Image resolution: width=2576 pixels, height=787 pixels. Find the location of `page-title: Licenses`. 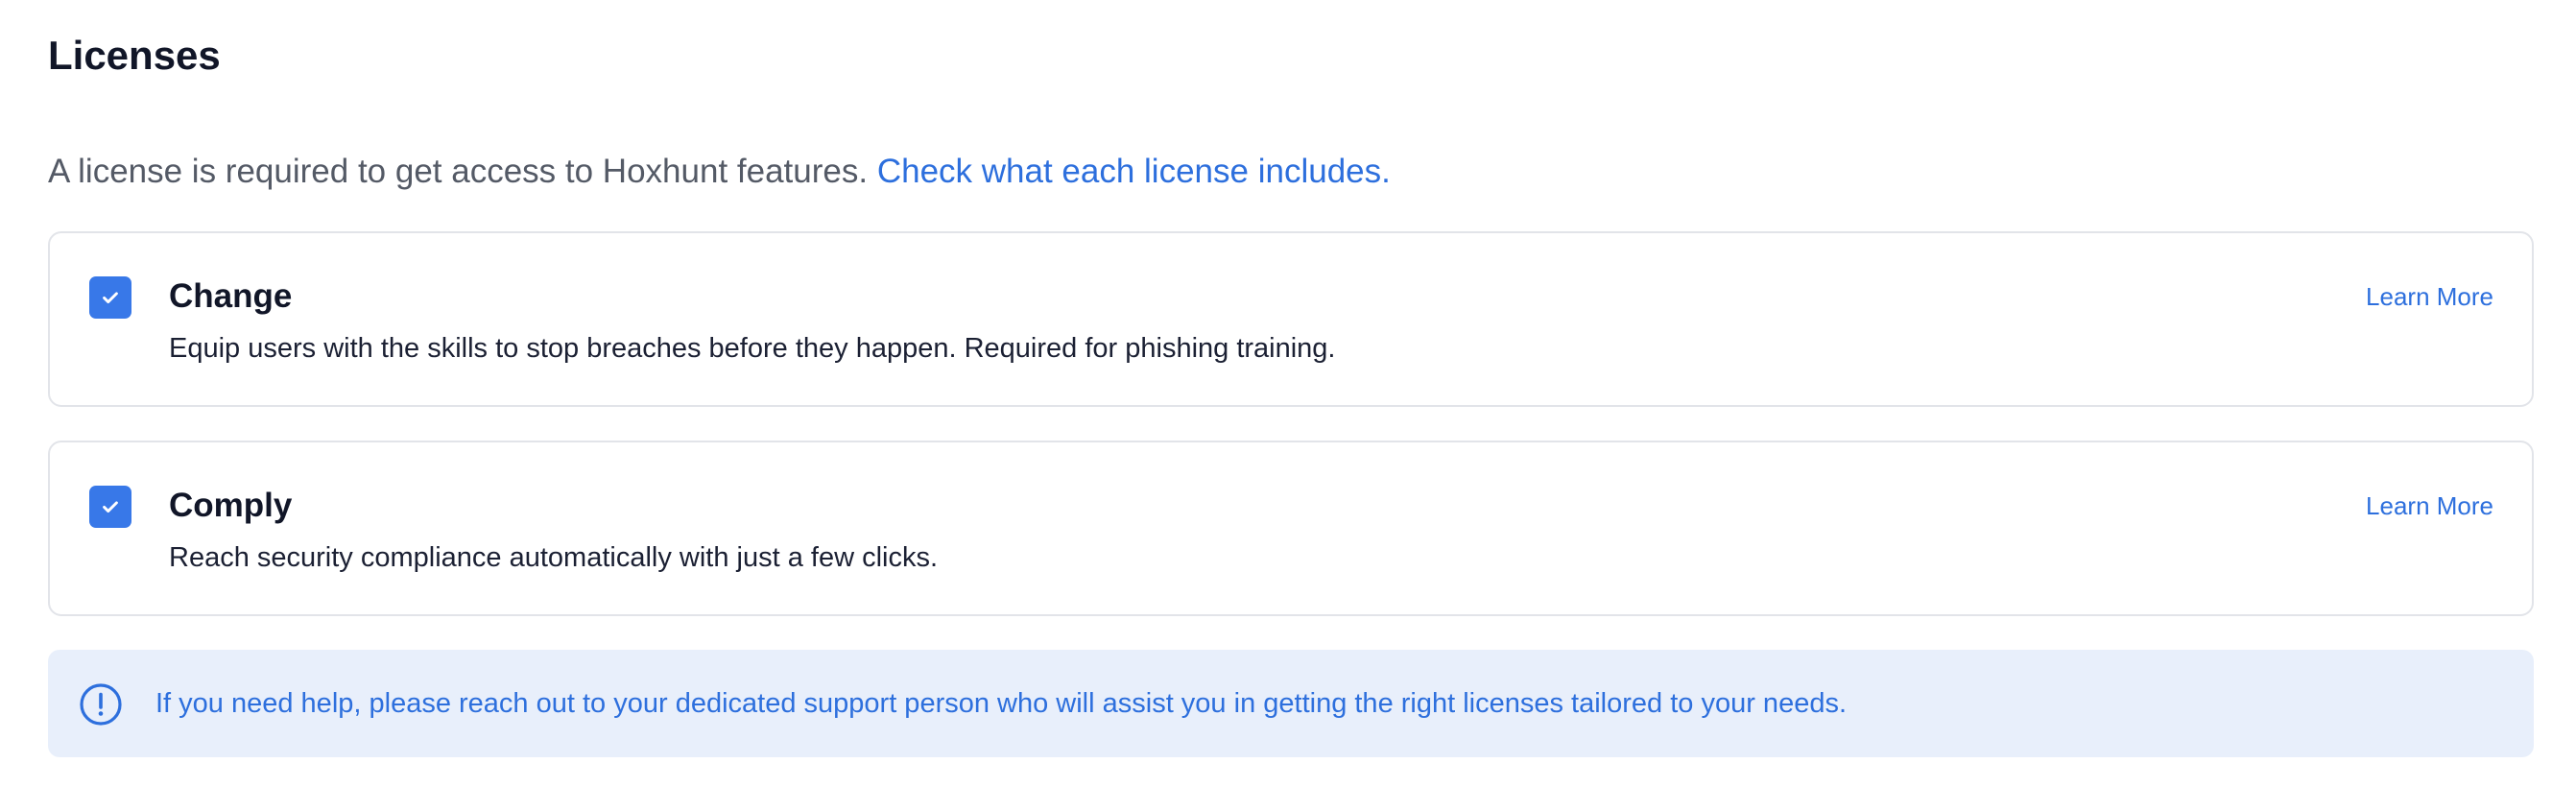

page-title: Licenses is located at coordinates (134, 55).